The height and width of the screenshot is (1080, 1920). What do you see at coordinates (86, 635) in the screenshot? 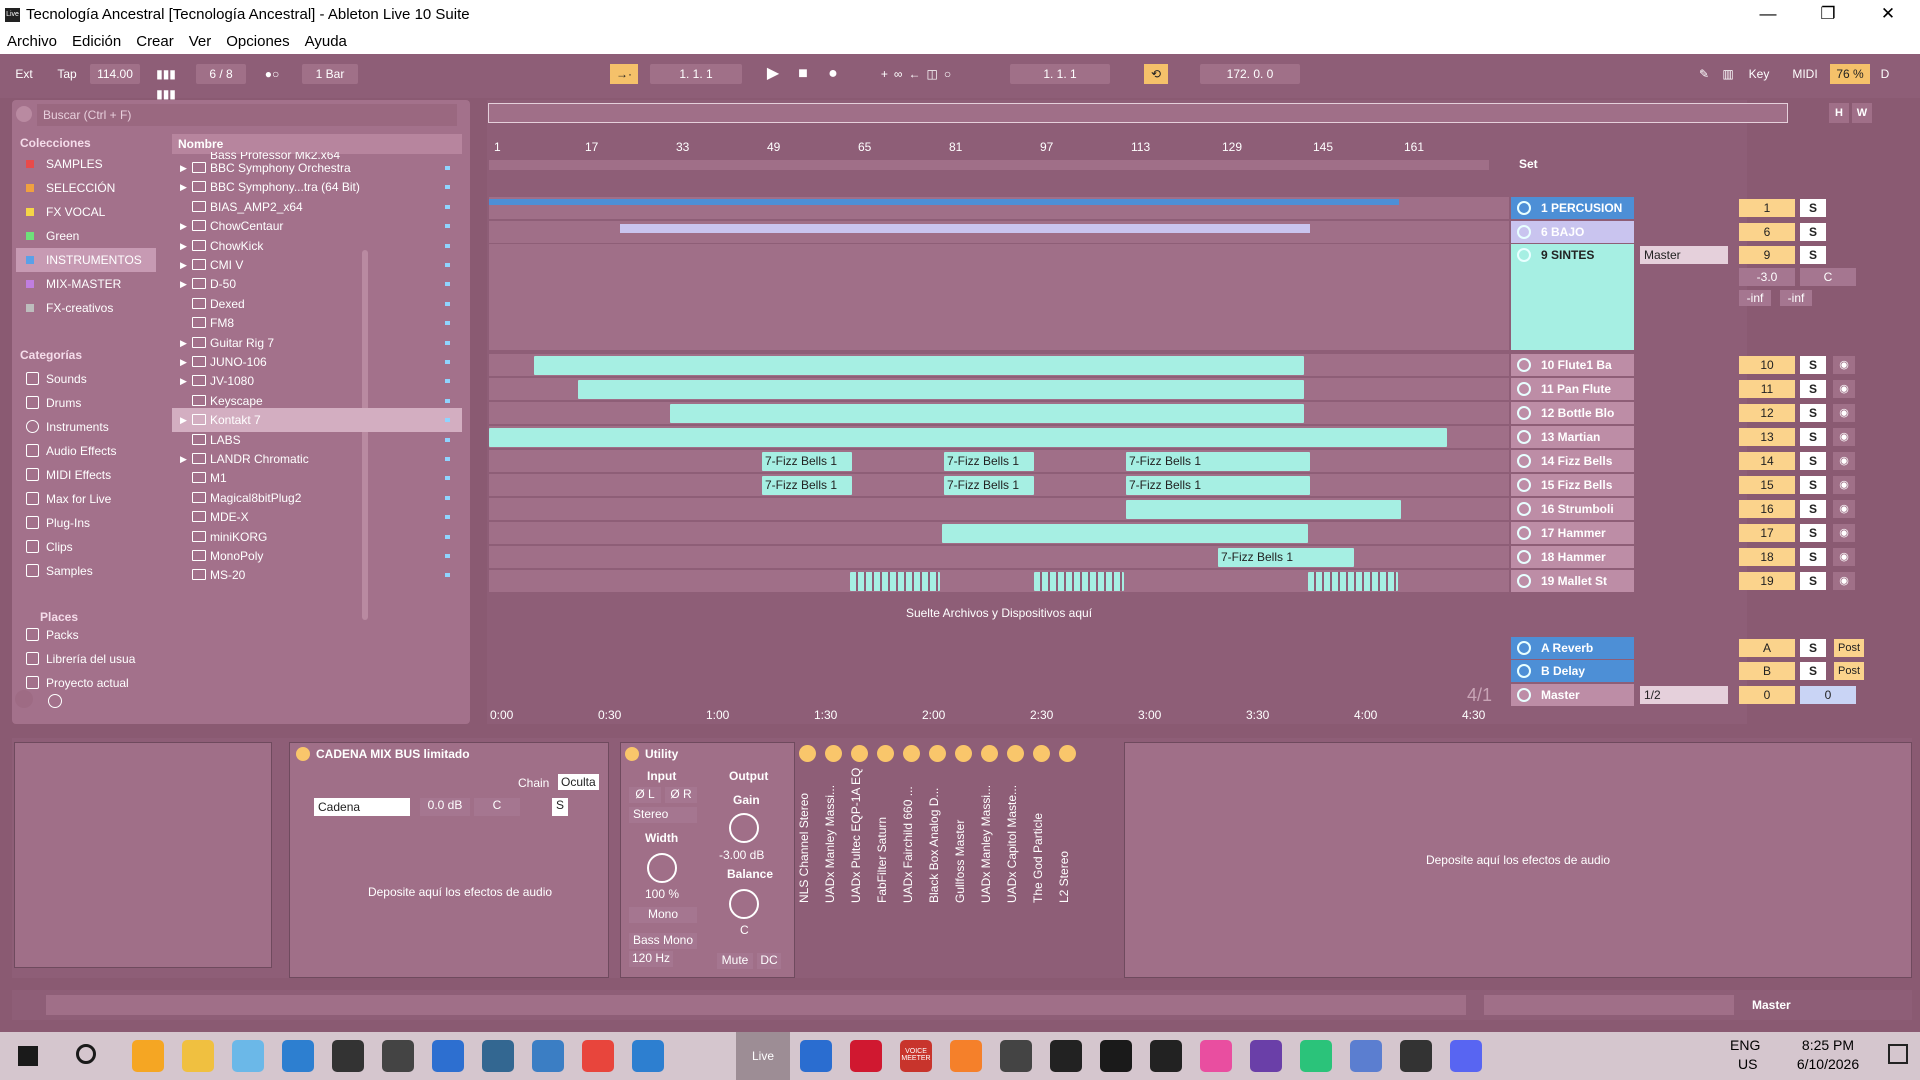
I see `place-packs: Packs` at bounding box center [86, 635].